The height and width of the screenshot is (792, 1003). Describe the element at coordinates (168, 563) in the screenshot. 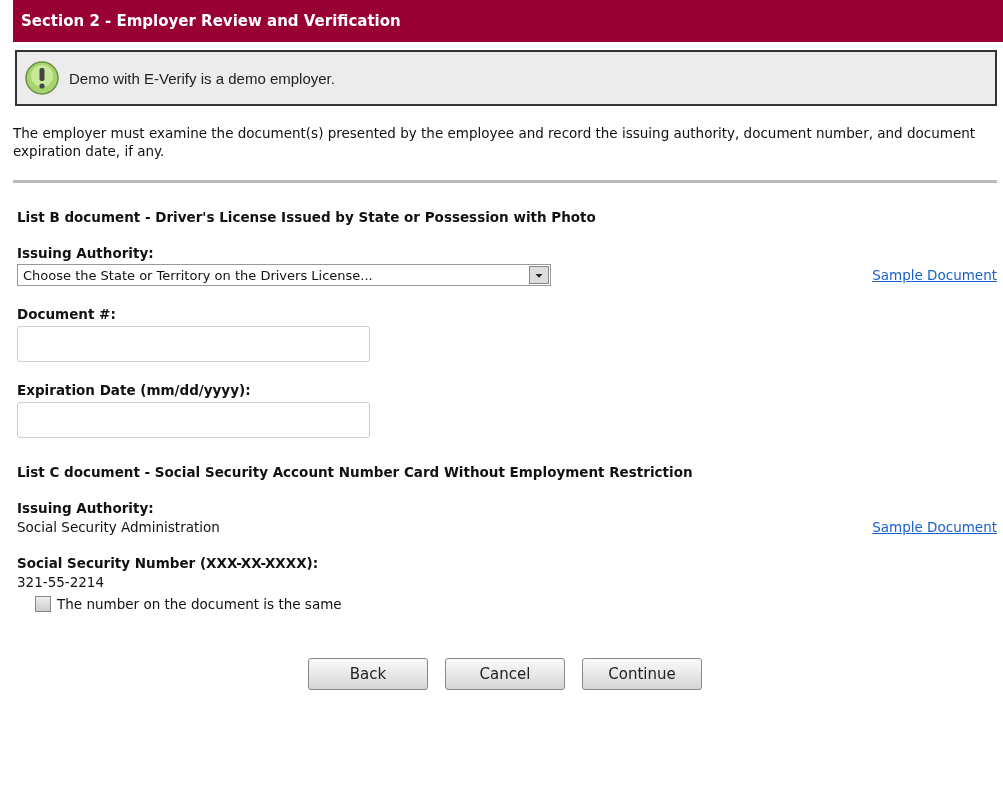

I see `field-label: Social Security Number (XXX-XX-XXXX):` at that location.